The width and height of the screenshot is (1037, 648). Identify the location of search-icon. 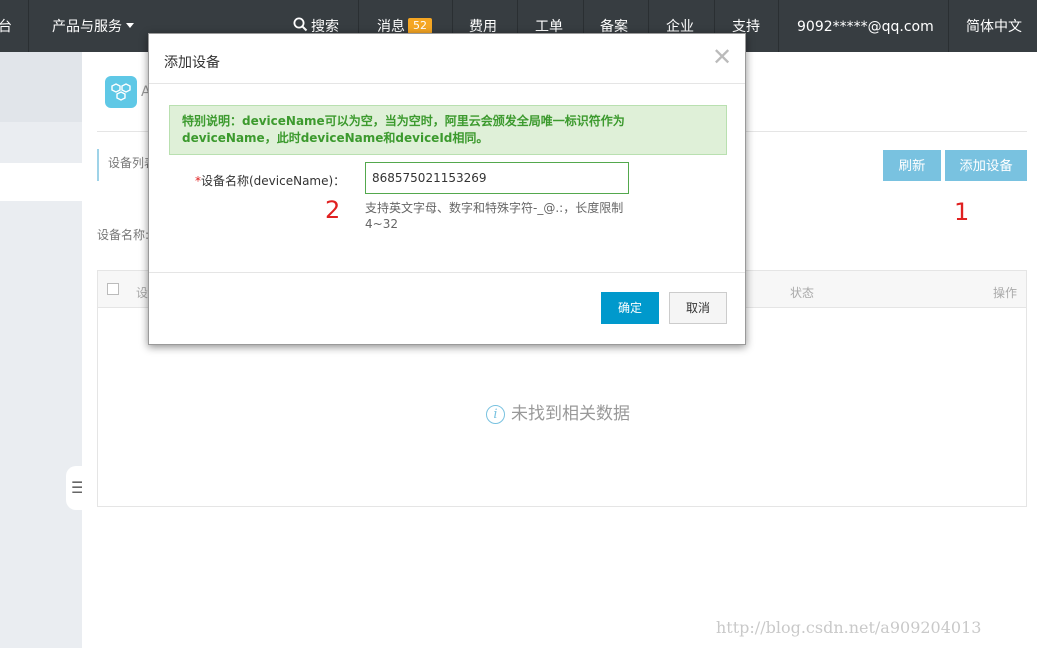
(300, 24).